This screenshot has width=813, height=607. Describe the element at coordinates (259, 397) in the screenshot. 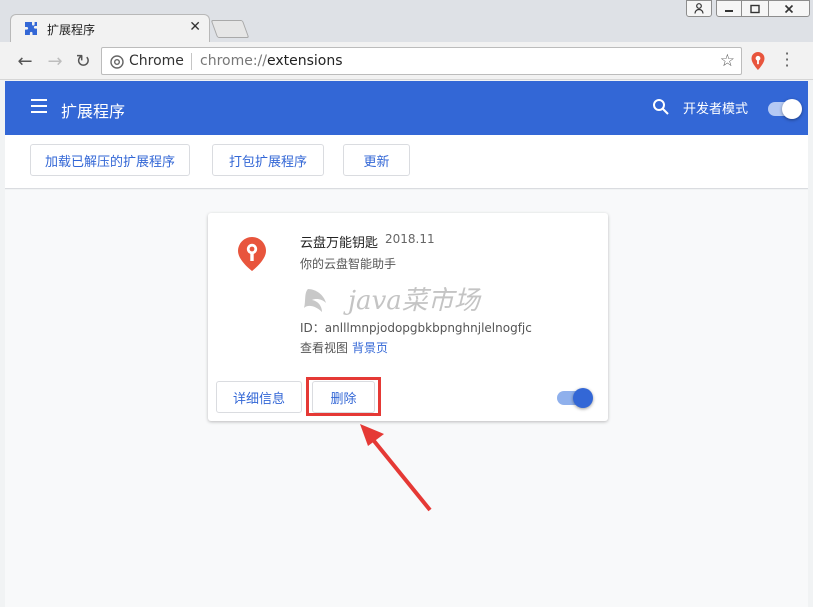

I see `details-button: 详细信息` at that location.